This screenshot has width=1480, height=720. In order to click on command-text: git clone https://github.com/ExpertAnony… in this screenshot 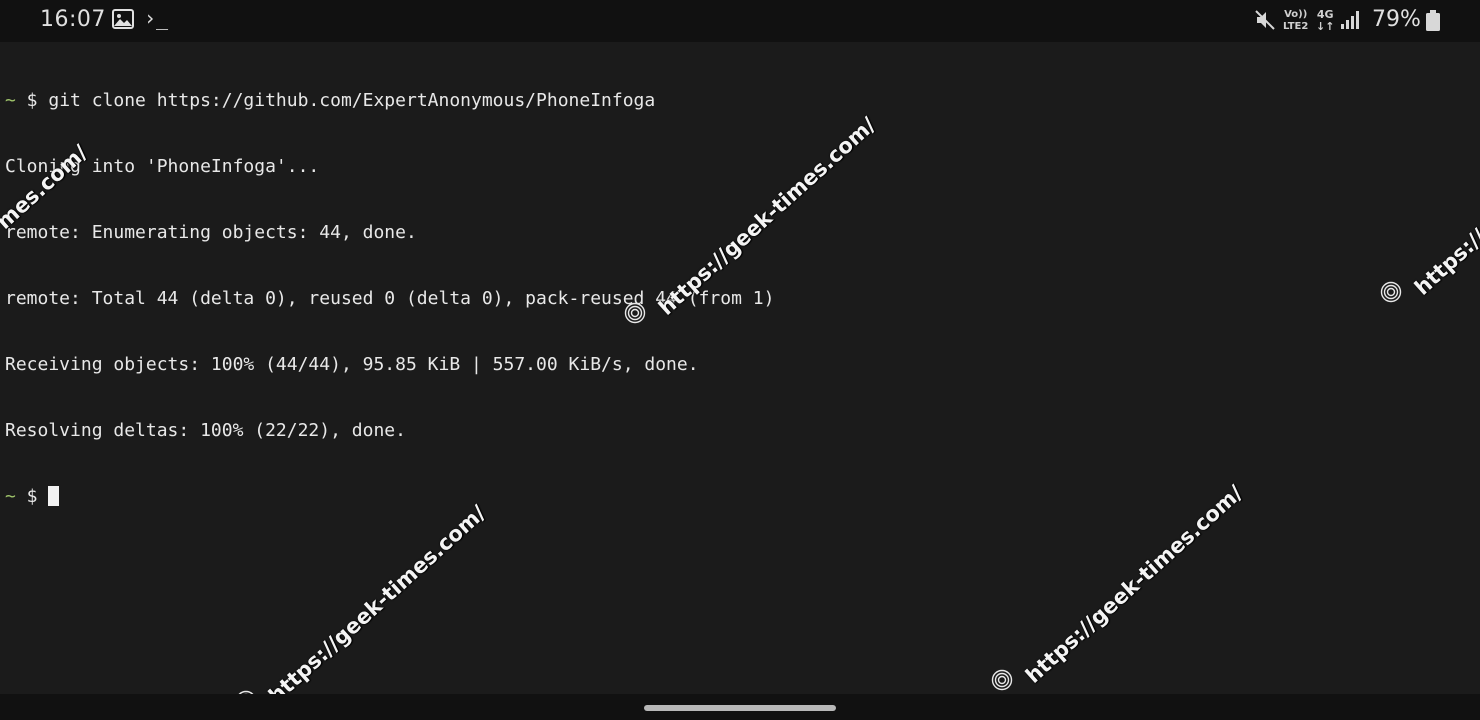, I will do `click(352, 100)`.